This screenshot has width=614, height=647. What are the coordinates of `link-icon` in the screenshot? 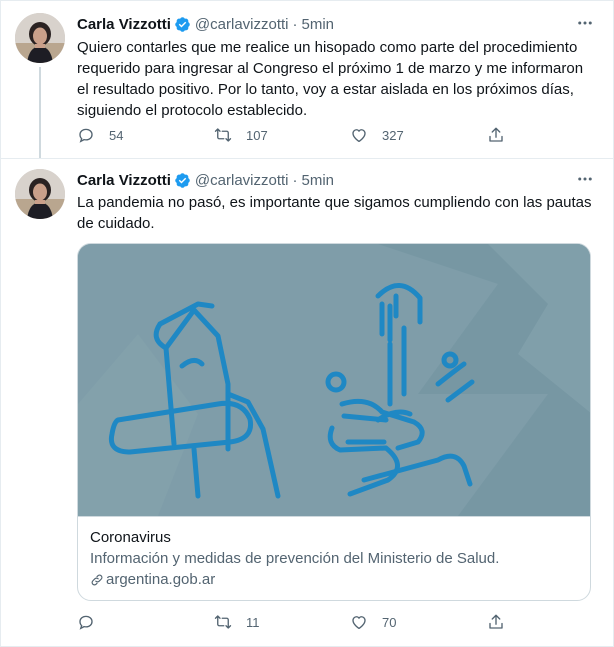 It's located at (97, 579).